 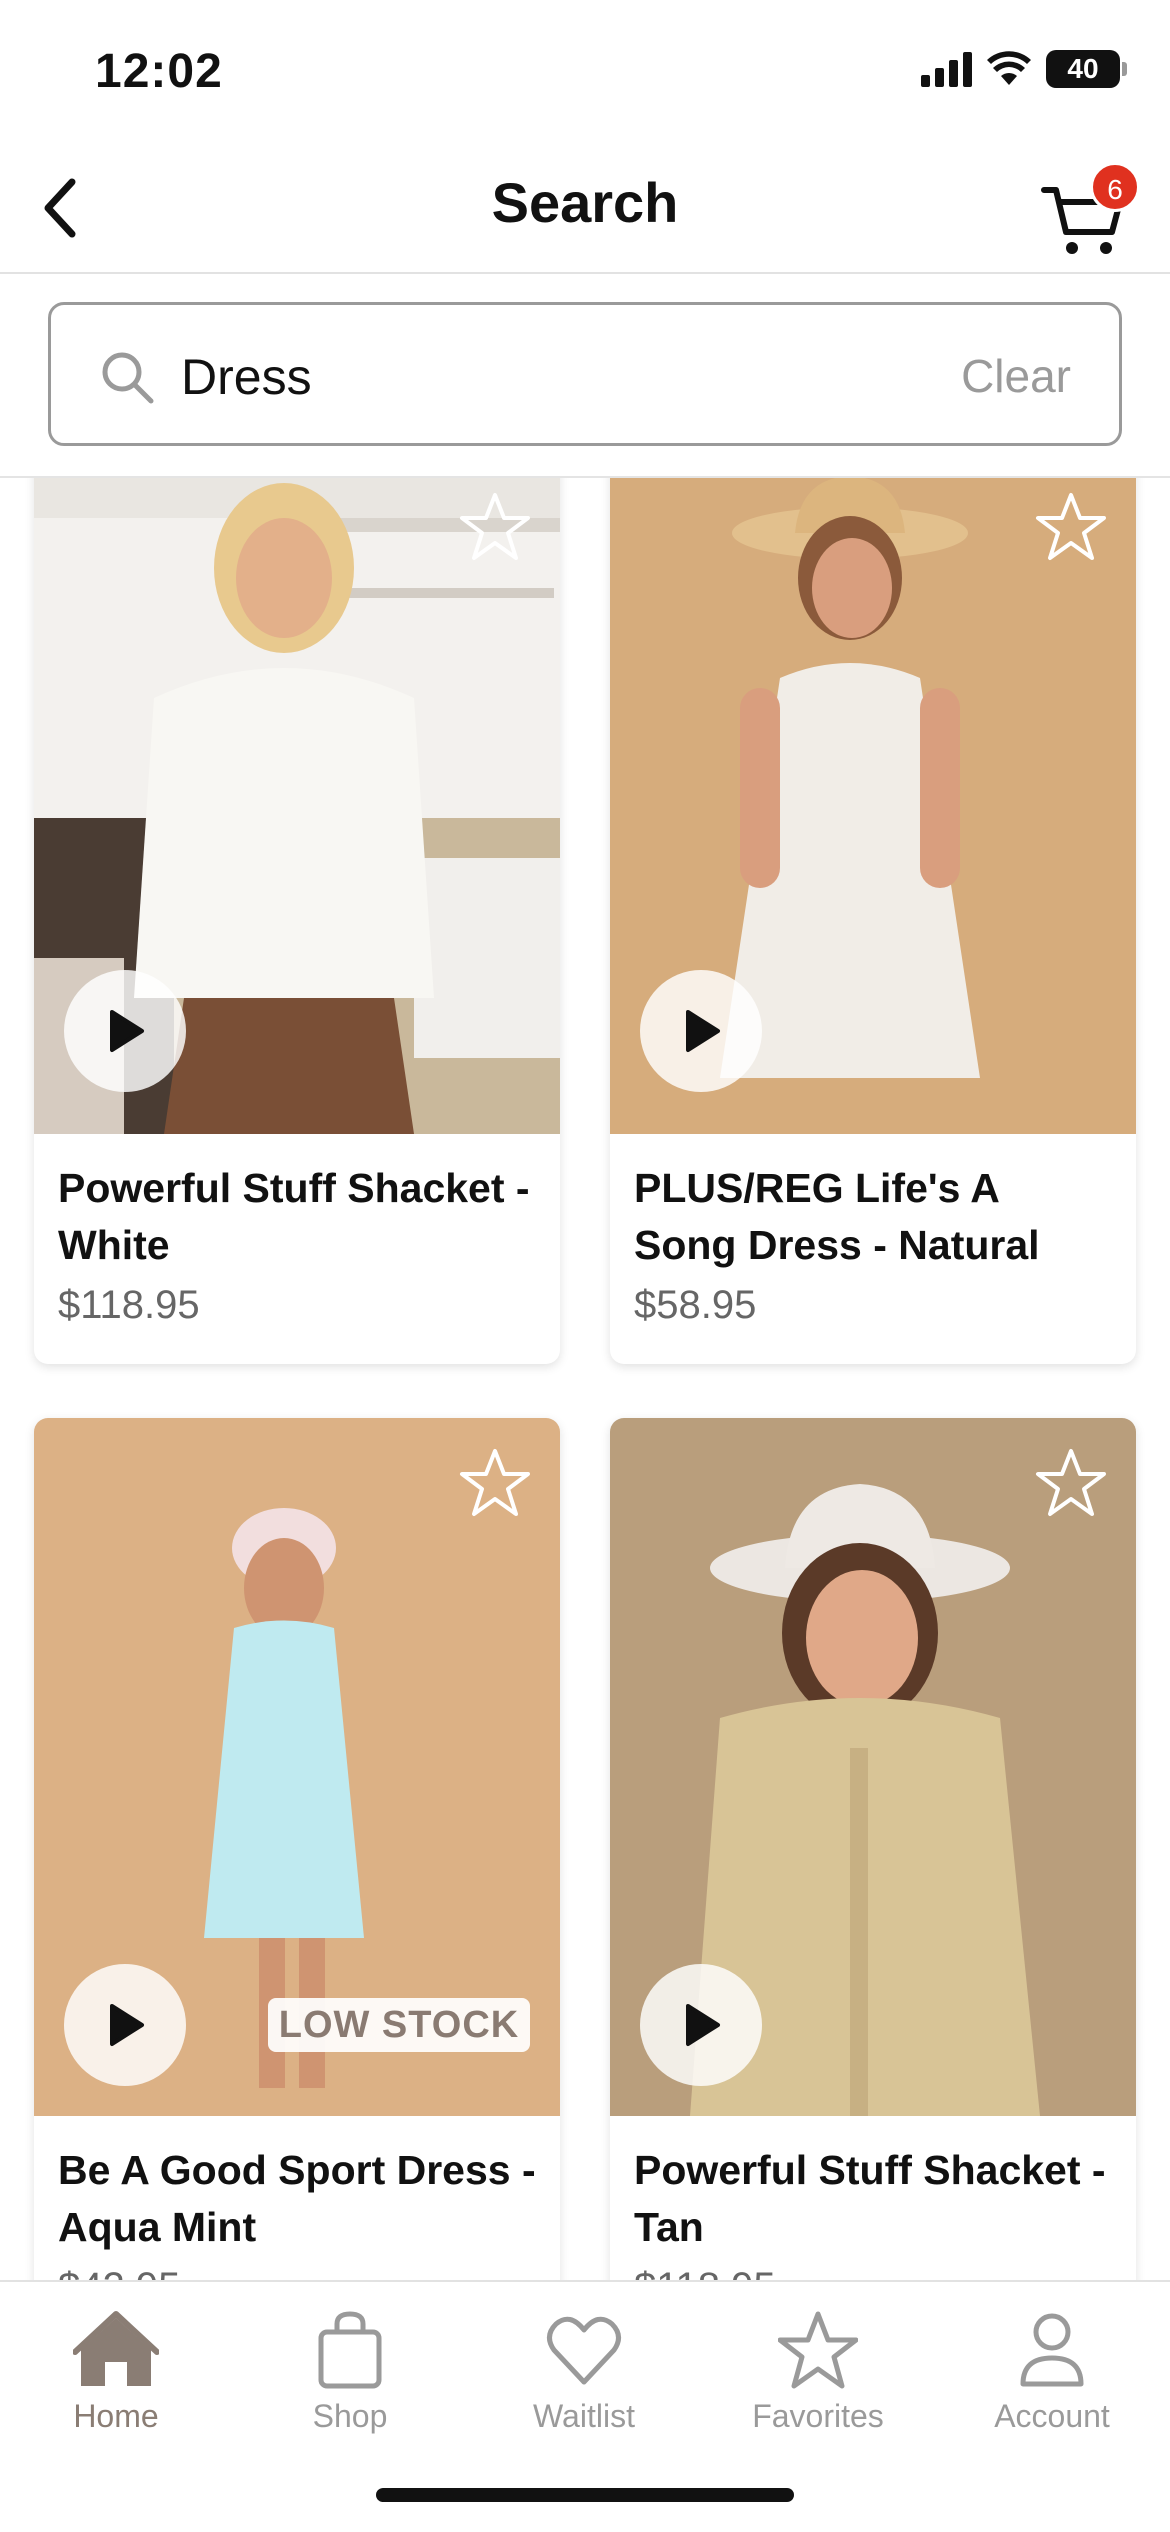 I want to click on battery-icon: 40, so click(x=1086, y=69).